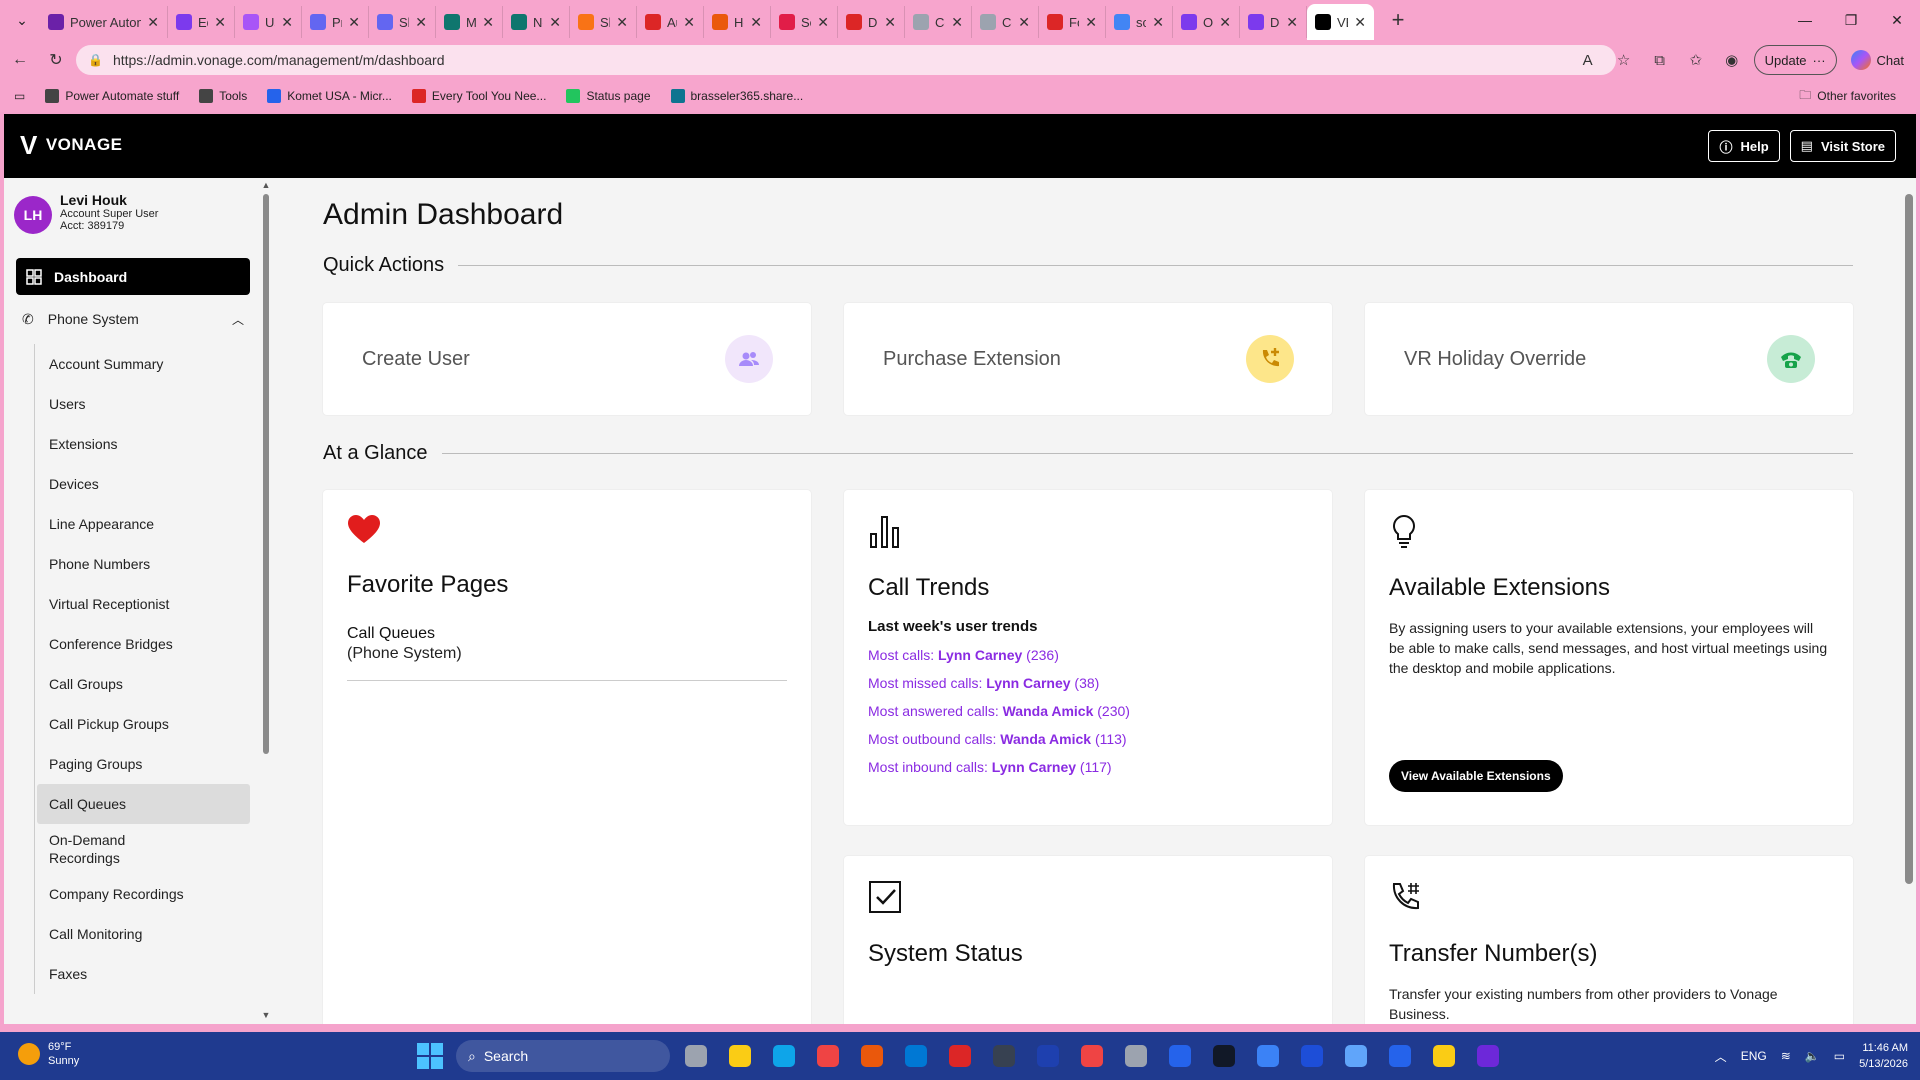  What do you see at coordinates (1088, 359) in the screenshot?
I see `purchase-extension-card: Purchase Extension` at bounding box center [1088, 359].